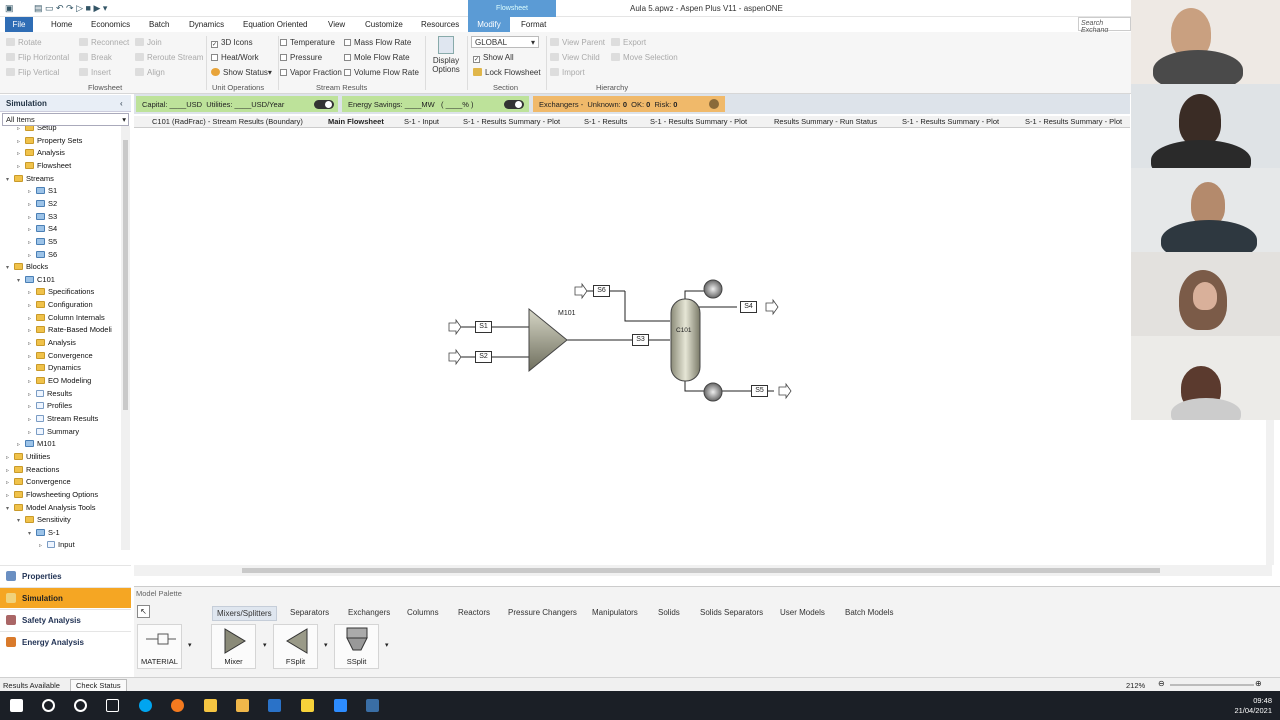  I want to click on reroute-stream-button: Reroute Stream, so click(169, 57).